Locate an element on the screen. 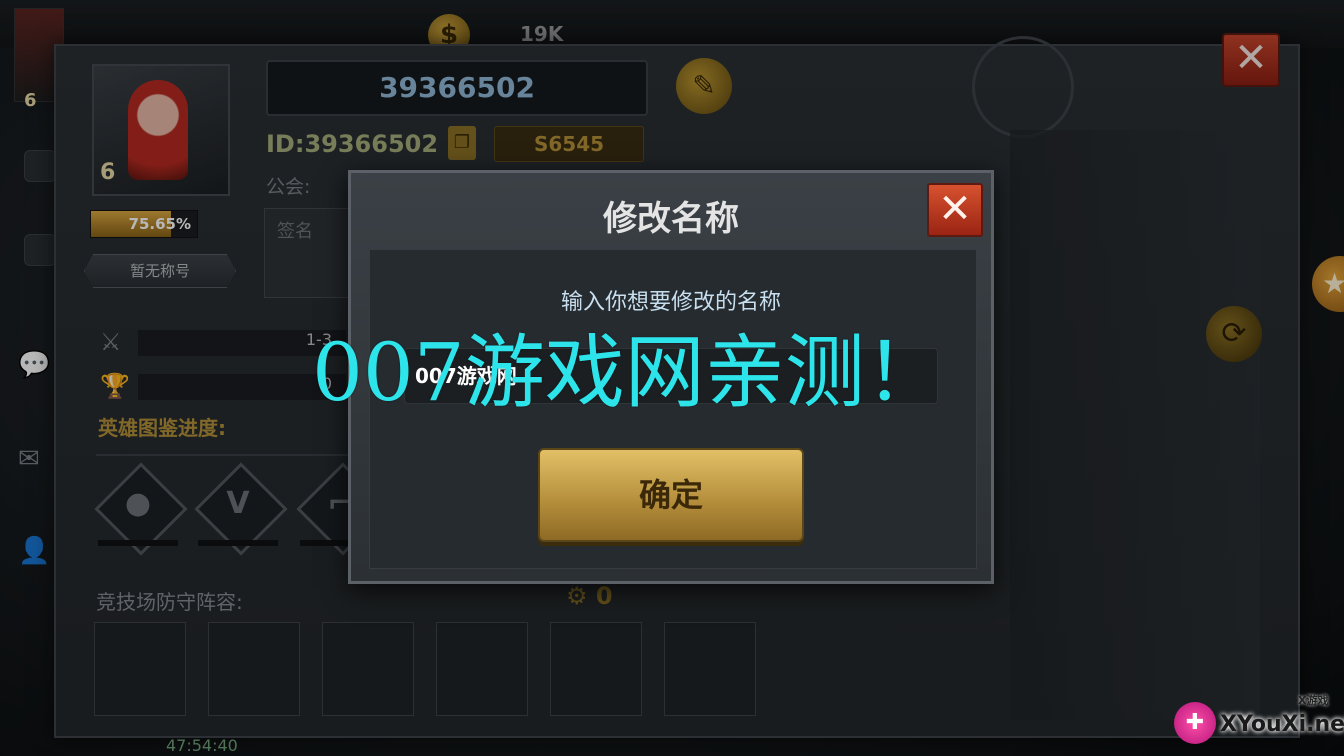  watermark-text: 007游戏网亲测！ is located at coordinates (628, 372).